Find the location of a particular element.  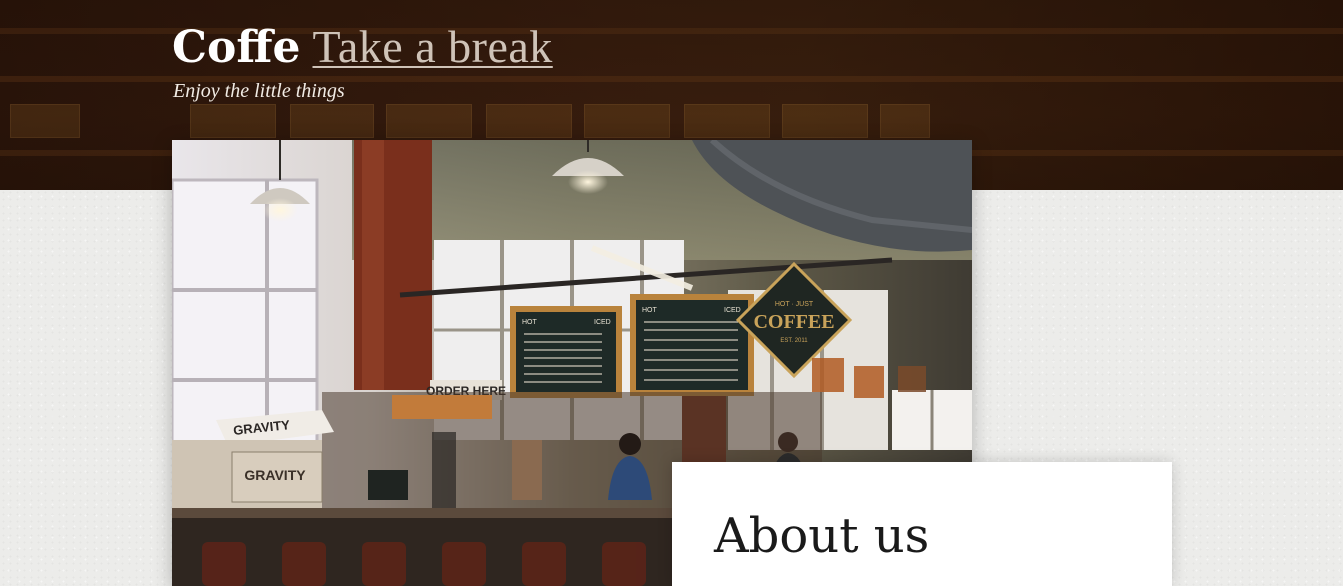

brand-name: Coffe is located at coordinates (236, 47).